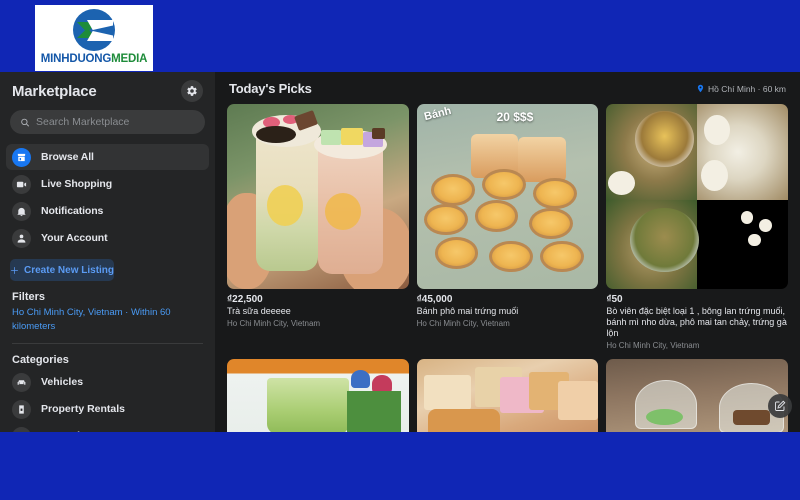  Describe the element at coordinates (29, 297) in the screenshot. I see `filters-title: Filters` at that location.